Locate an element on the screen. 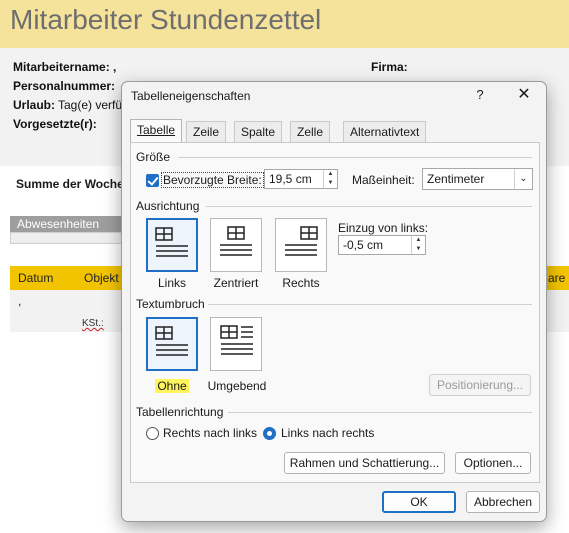 The width and height of the screenshot is (569, 533). close-icon: ✕ is located at coordinates (524, 95).